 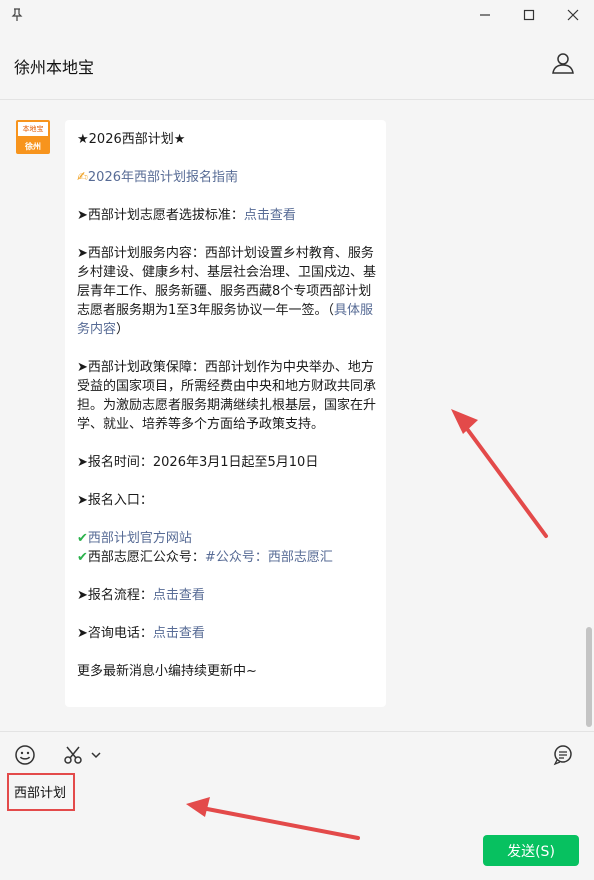 I want to click on input-highlight-box, so click(x=41, y=792).